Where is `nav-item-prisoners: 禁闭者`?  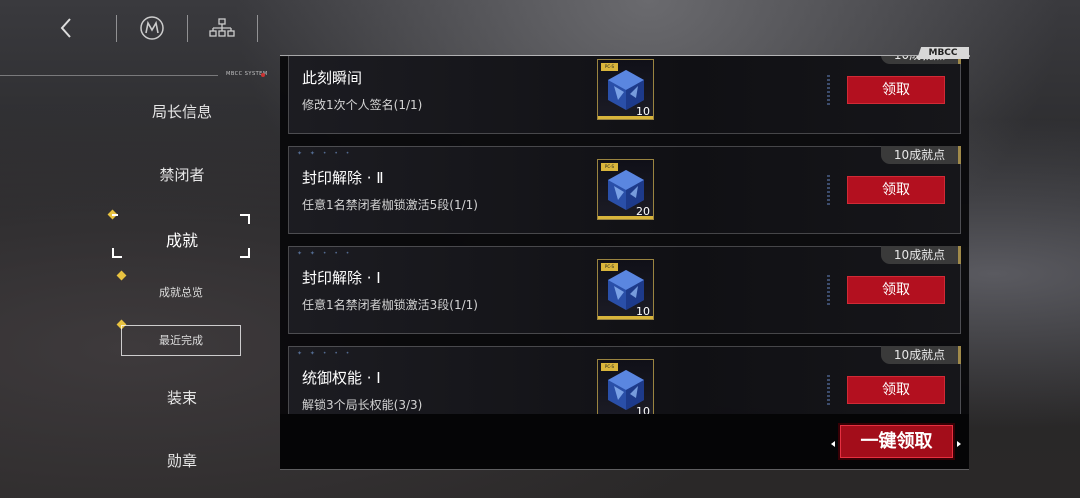
nav-item-prisoners: 禁闭者 is located at coordinates (182, 174).